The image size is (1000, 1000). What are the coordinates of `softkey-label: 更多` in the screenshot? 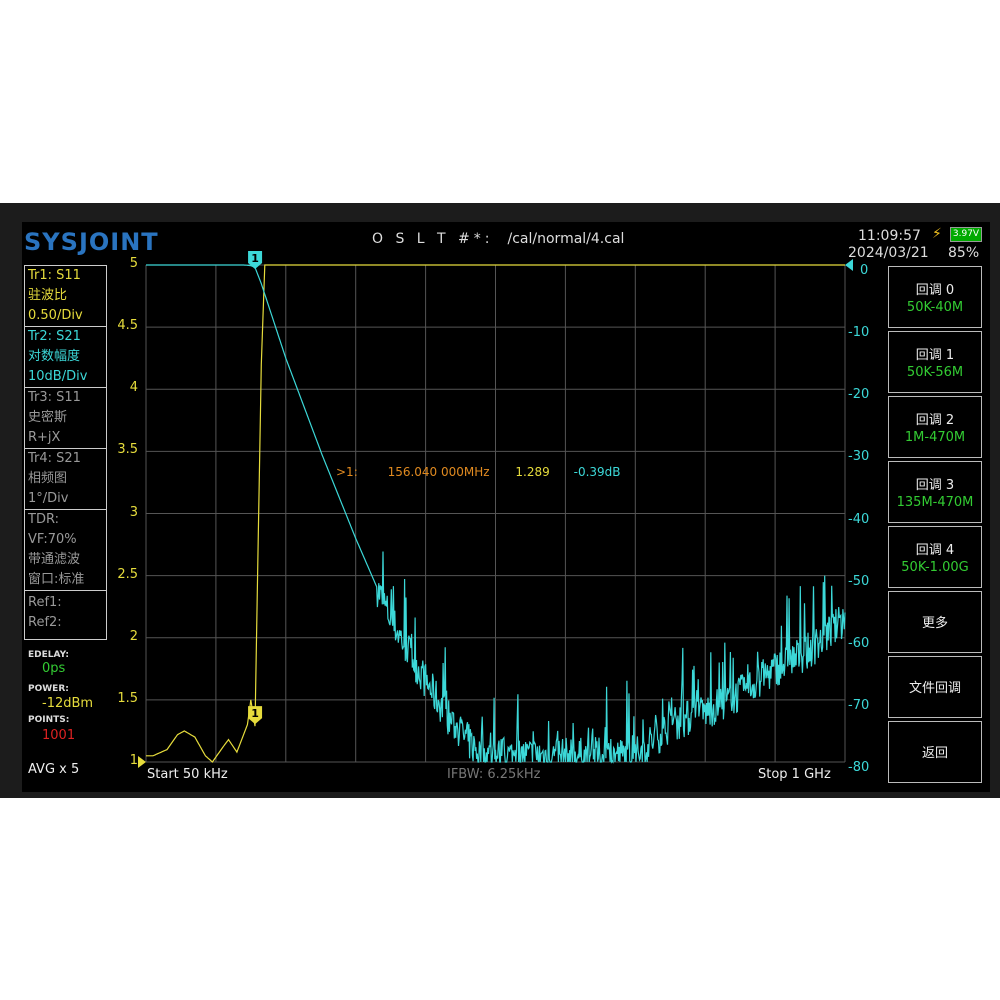 It's located at (934, 623).